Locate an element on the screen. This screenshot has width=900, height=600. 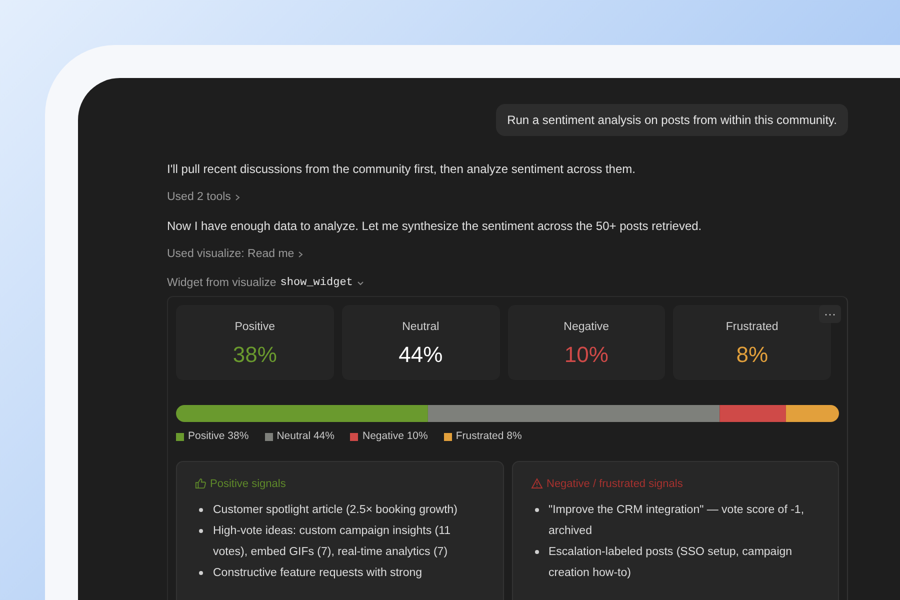
stat-value: 44% is located at coordinates (420, 355).